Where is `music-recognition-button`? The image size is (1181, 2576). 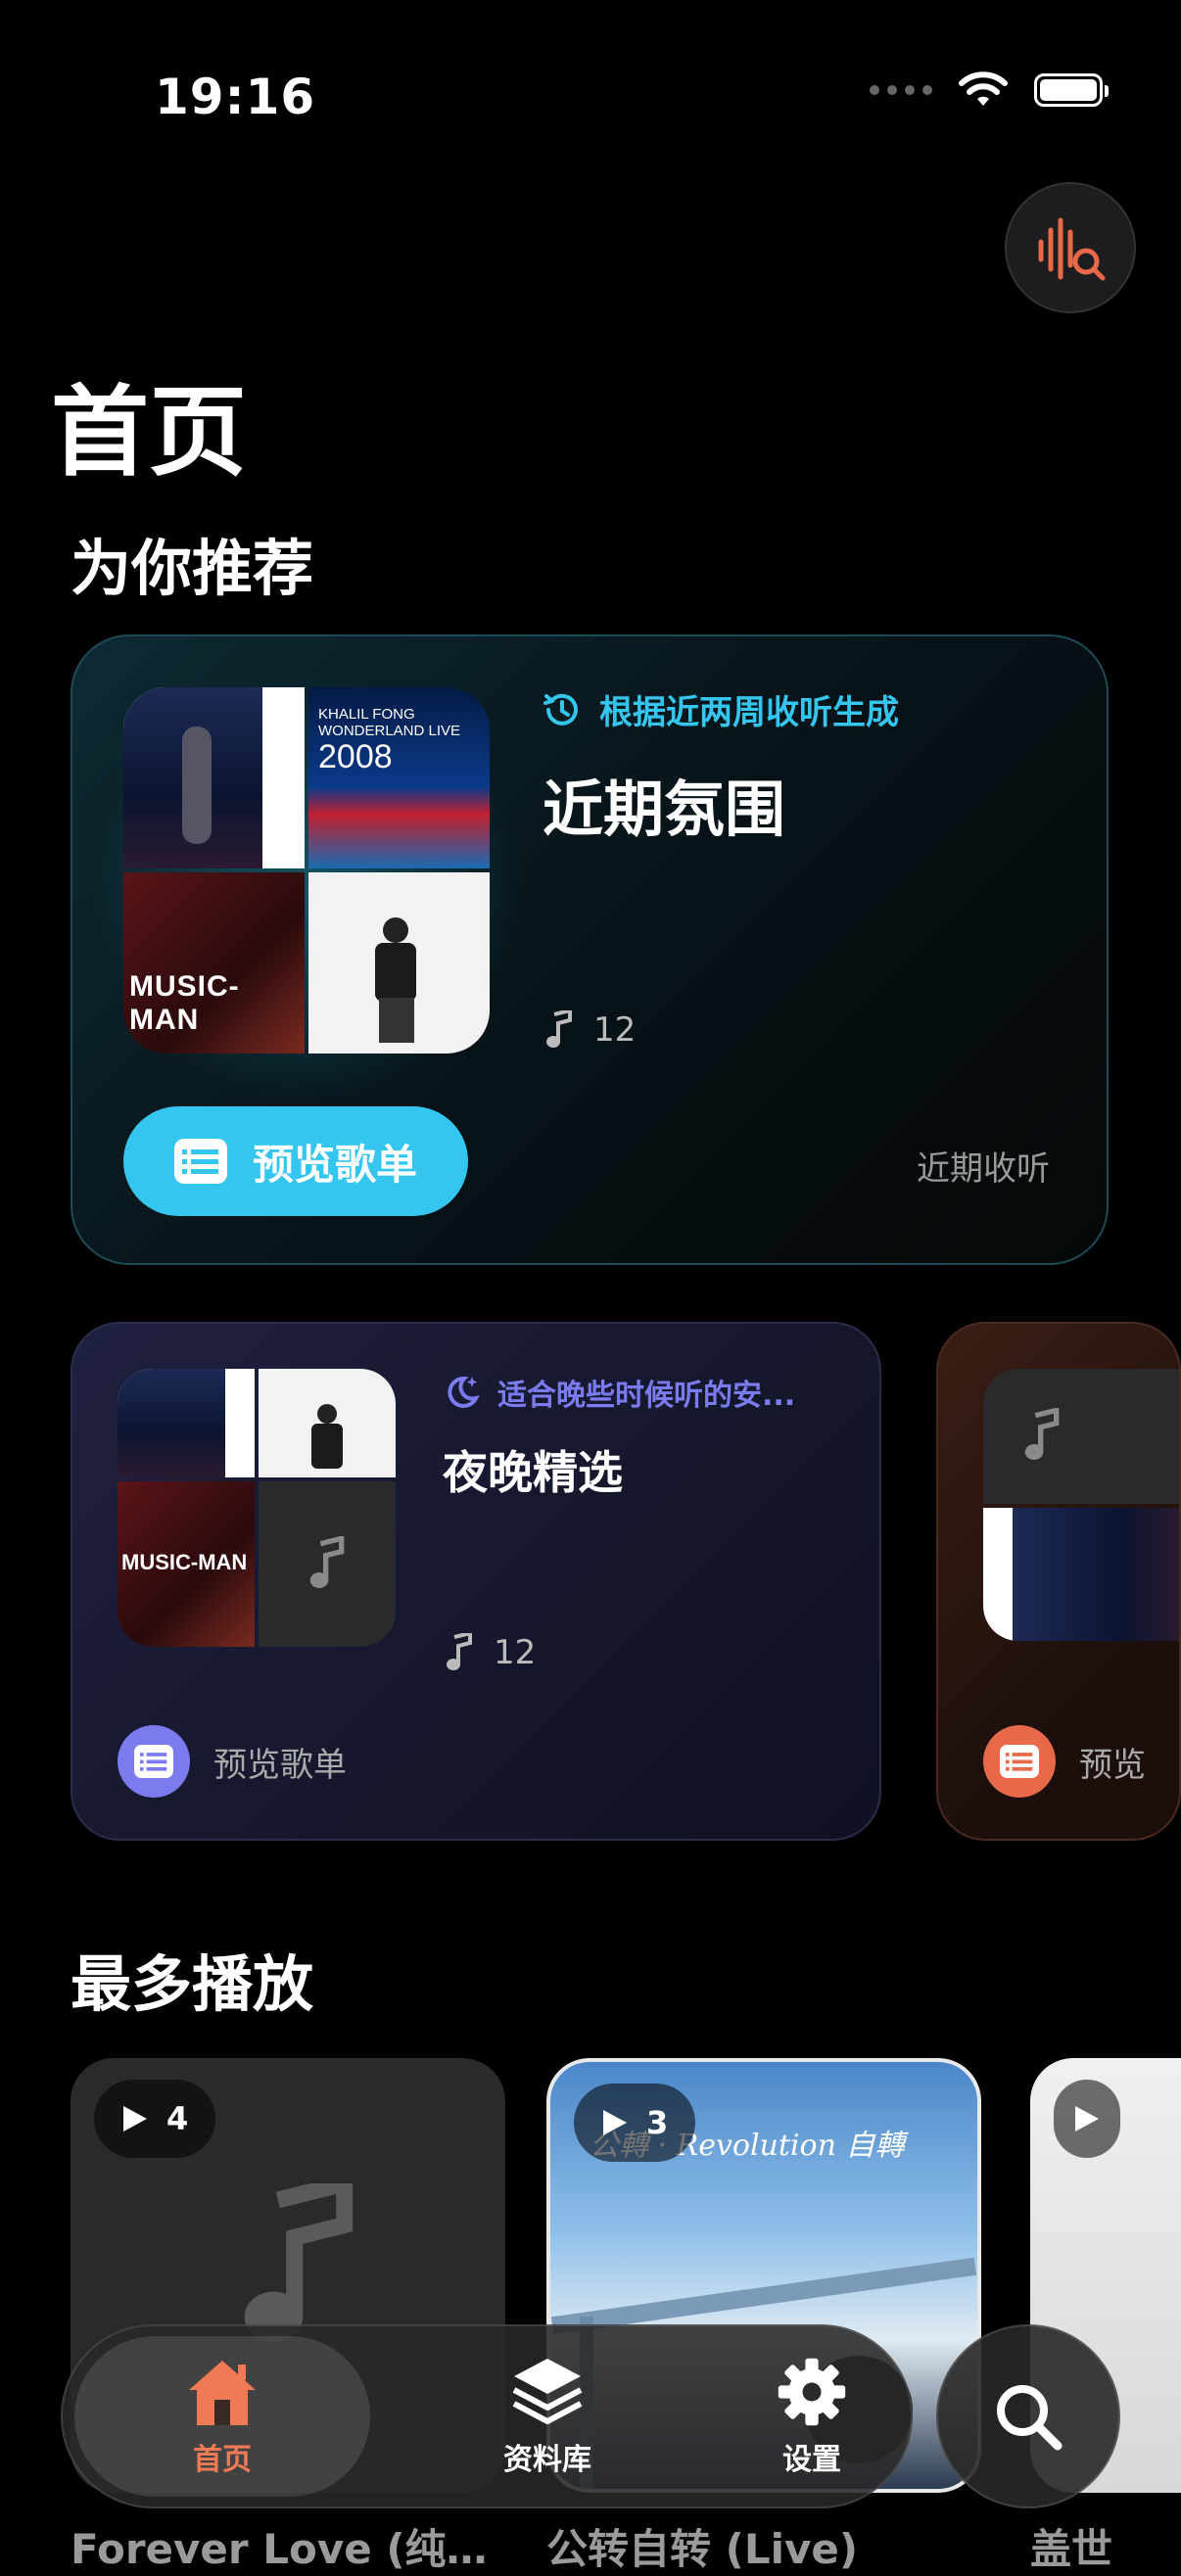 music-recognition-button is located at coordinates (1070, 248).